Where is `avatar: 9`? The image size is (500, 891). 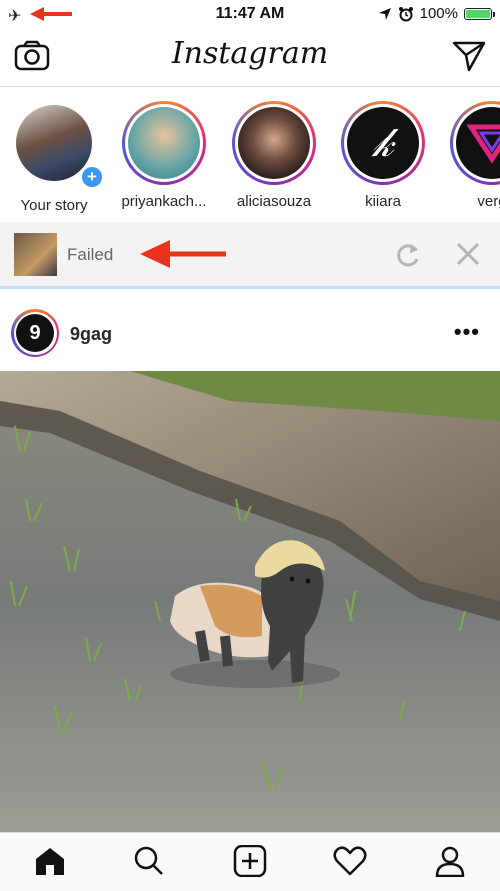
avatar: 9 is located at coordinates (35, 333).